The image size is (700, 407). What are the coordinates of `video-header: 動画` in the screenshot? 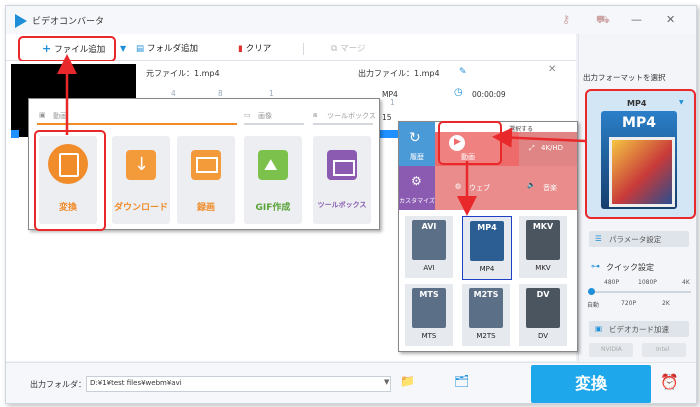 It's located at (60, 116).